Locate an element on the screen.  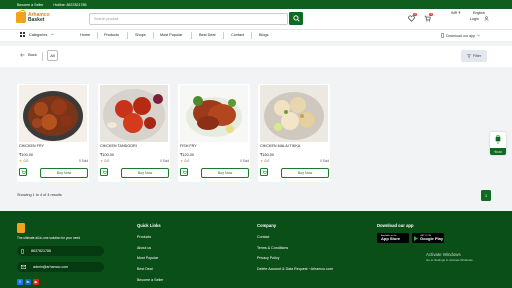
product-price: ₹120.00 is located at coordinates (187, 155).